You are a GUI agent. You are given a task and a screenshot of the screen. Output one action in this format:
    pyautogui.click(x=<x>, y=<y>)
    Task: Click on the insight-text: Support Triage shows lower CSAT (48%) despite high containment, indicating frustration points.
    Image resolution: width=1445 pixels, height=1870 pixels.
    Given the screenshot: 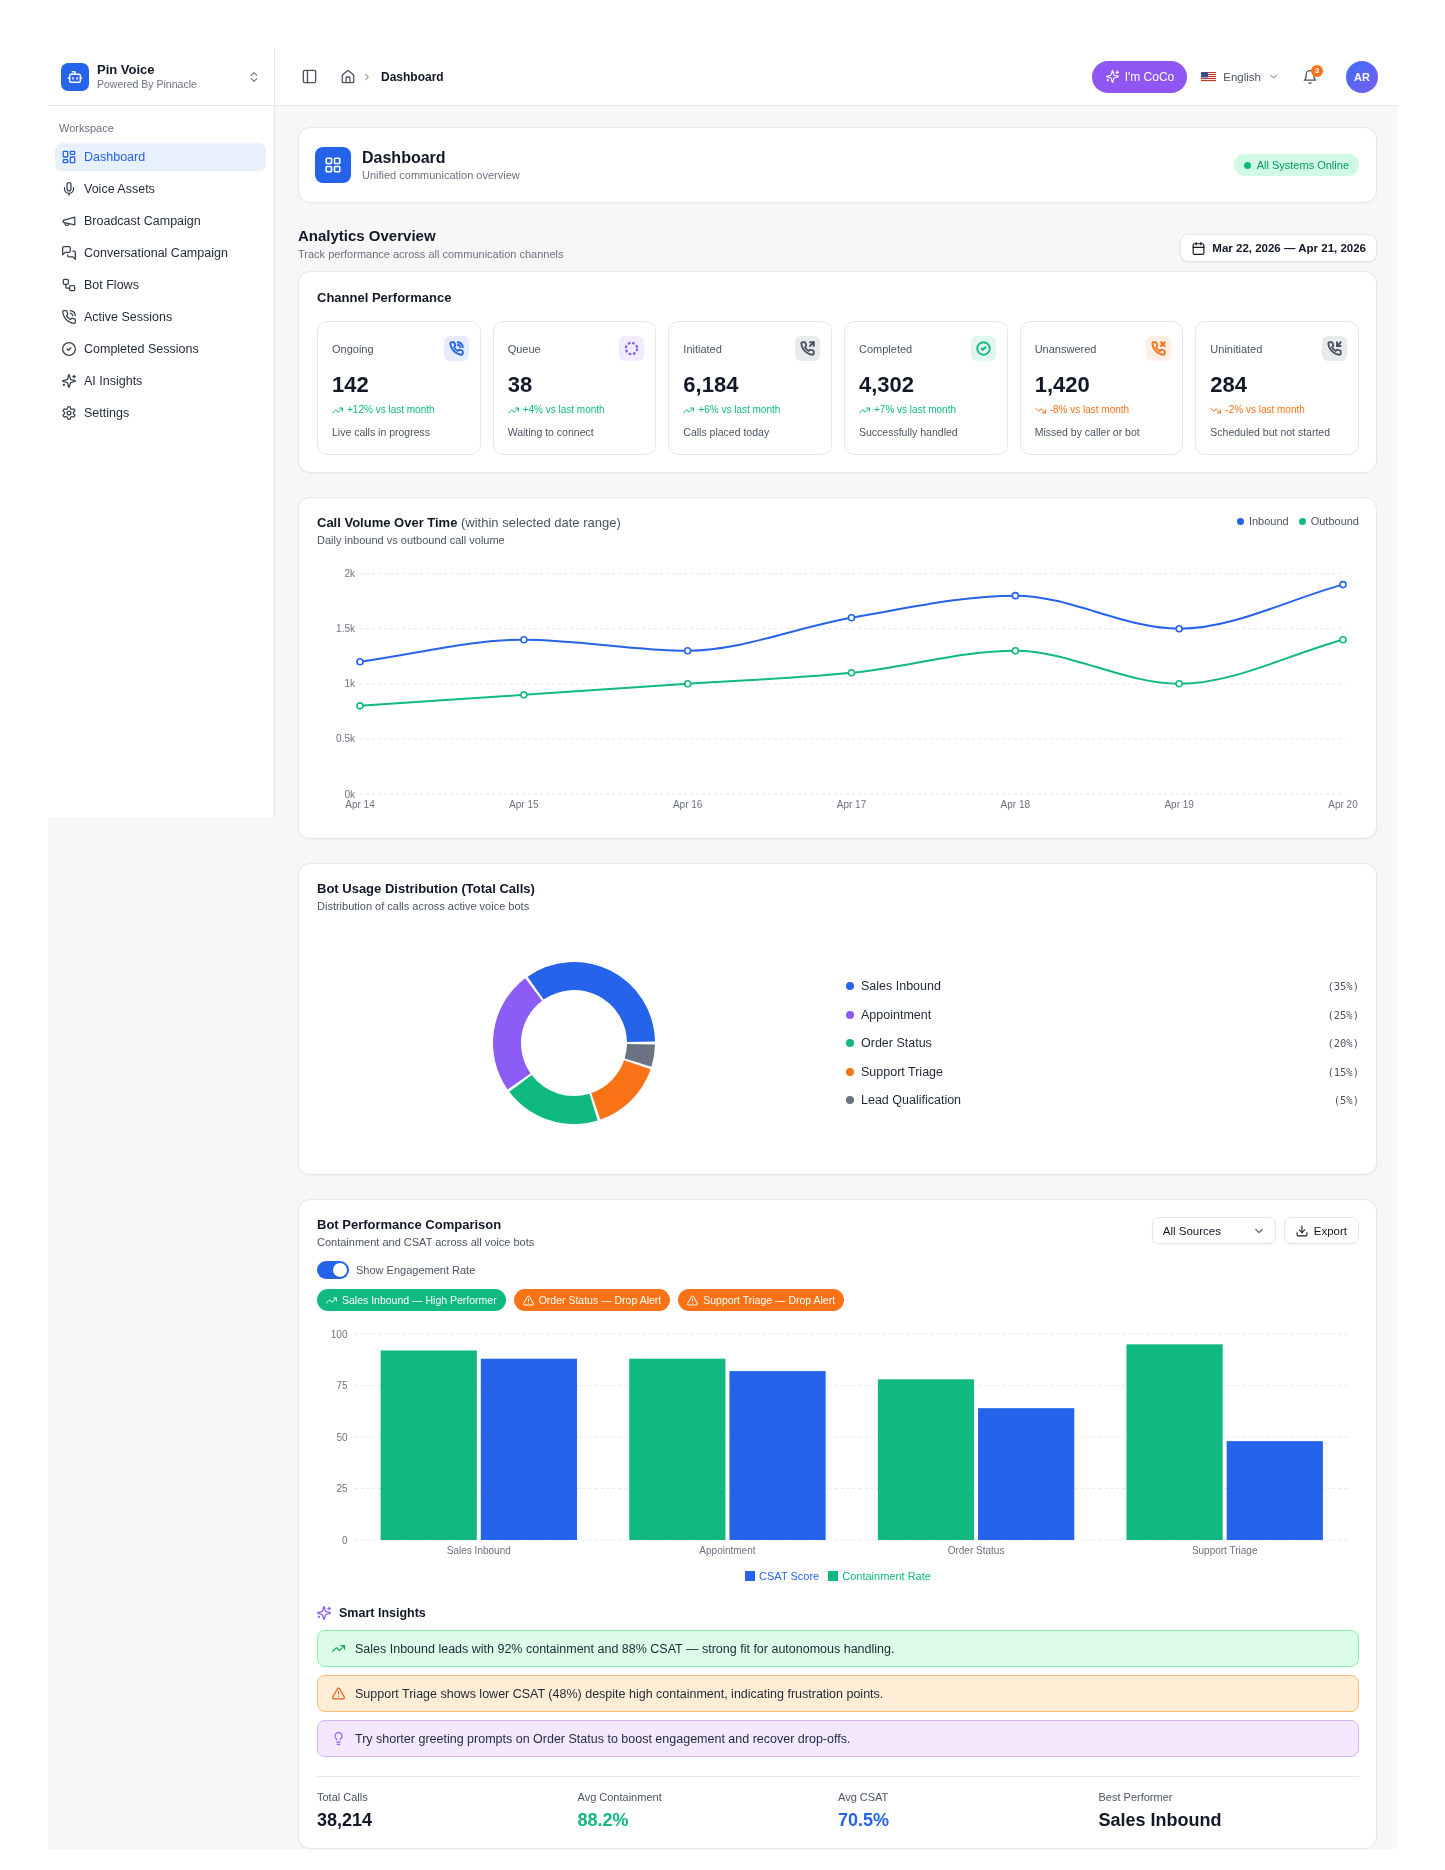 What is the action you would take?
    pyautogui.click(x=619, y=1693)
    